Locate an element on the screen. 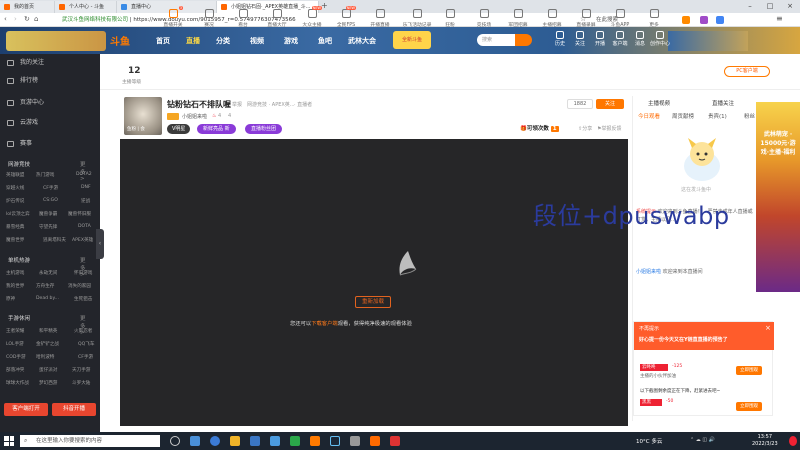  sidebar-game-link: QQ飞车 is located at coordinates (86, 344).